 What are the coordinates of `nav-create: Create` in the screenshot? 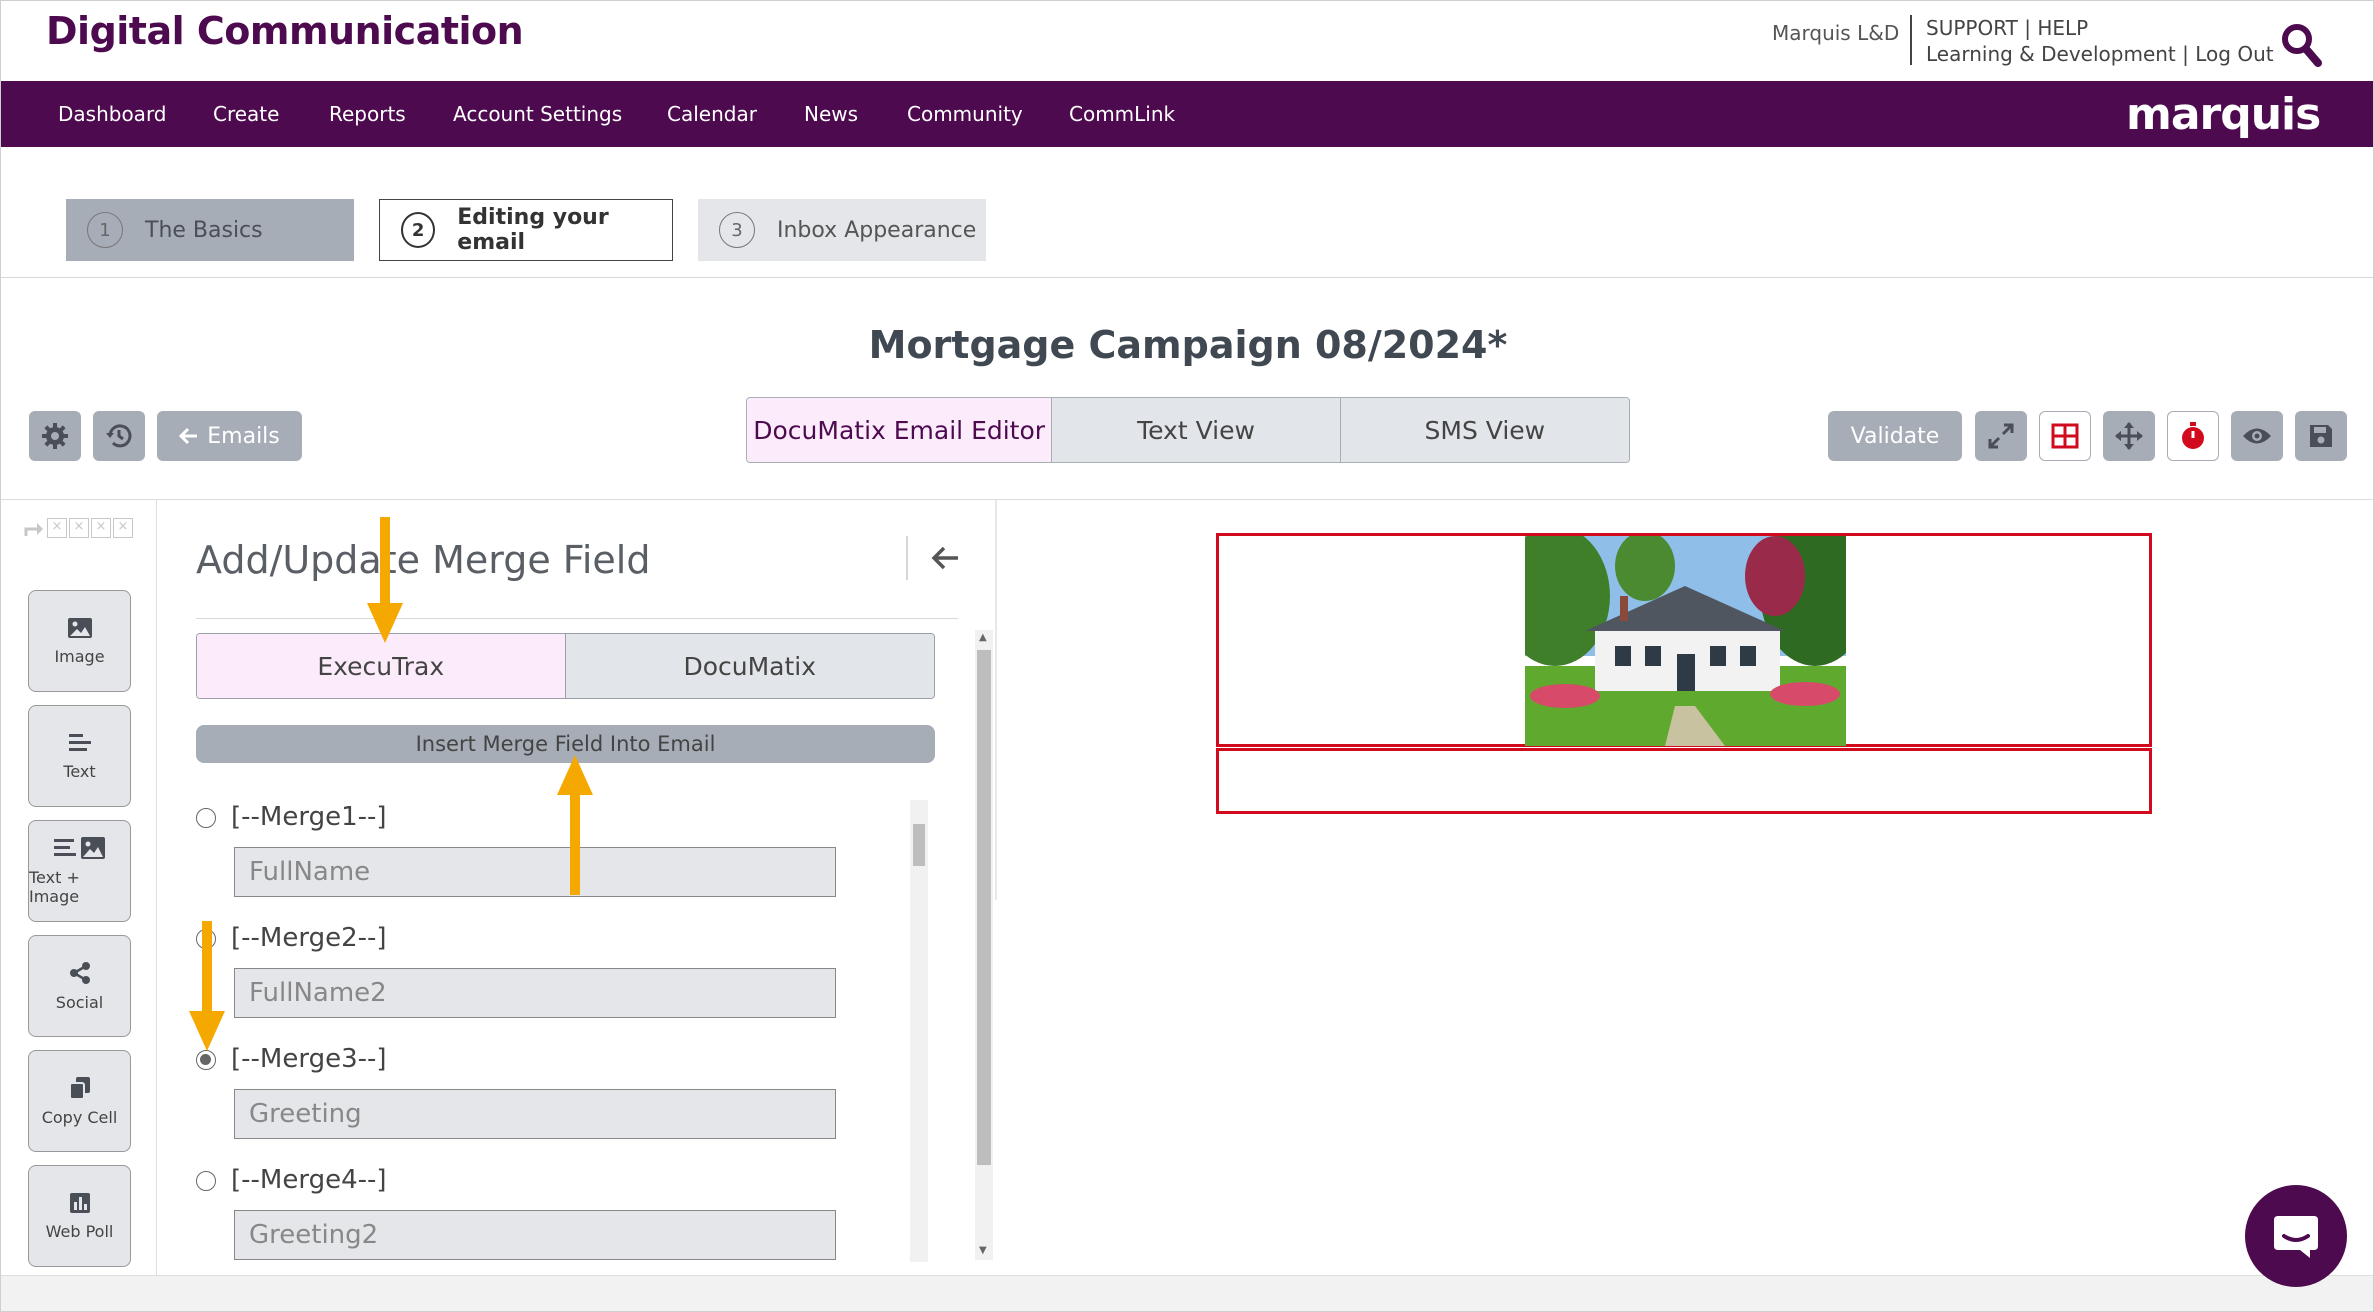 It's located at (246, 114).